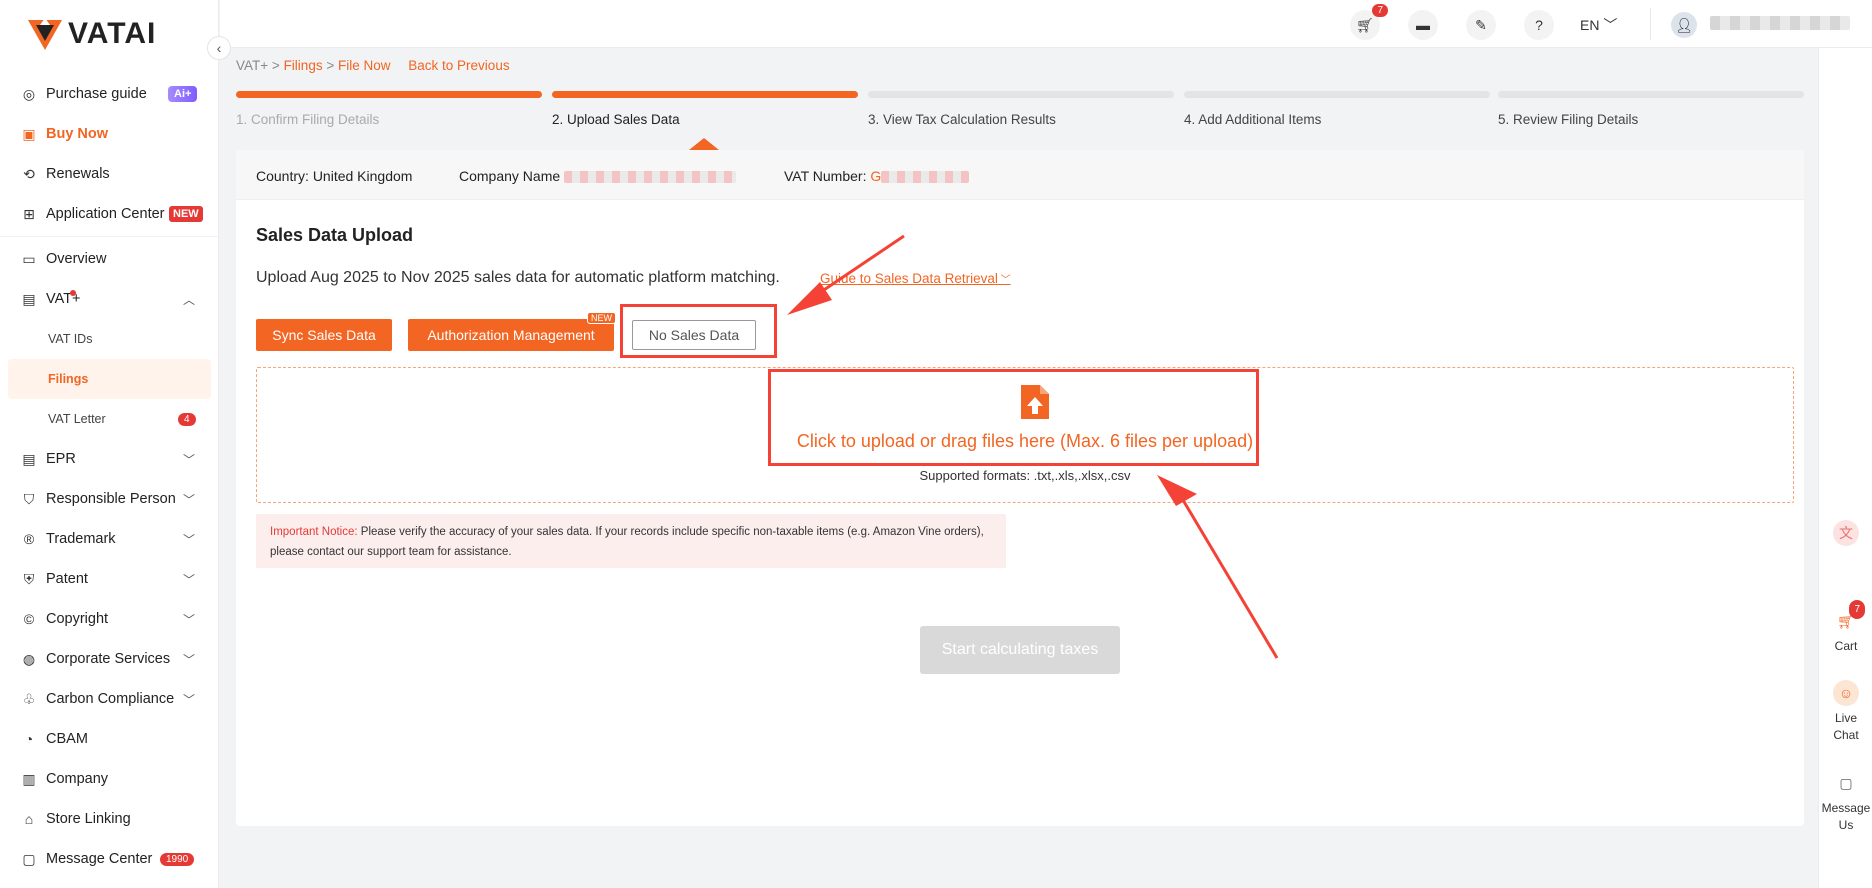 The width and height of the screenshot is (1872, 888). I want to click on shield-icon: ⛉, so click(29, 498).